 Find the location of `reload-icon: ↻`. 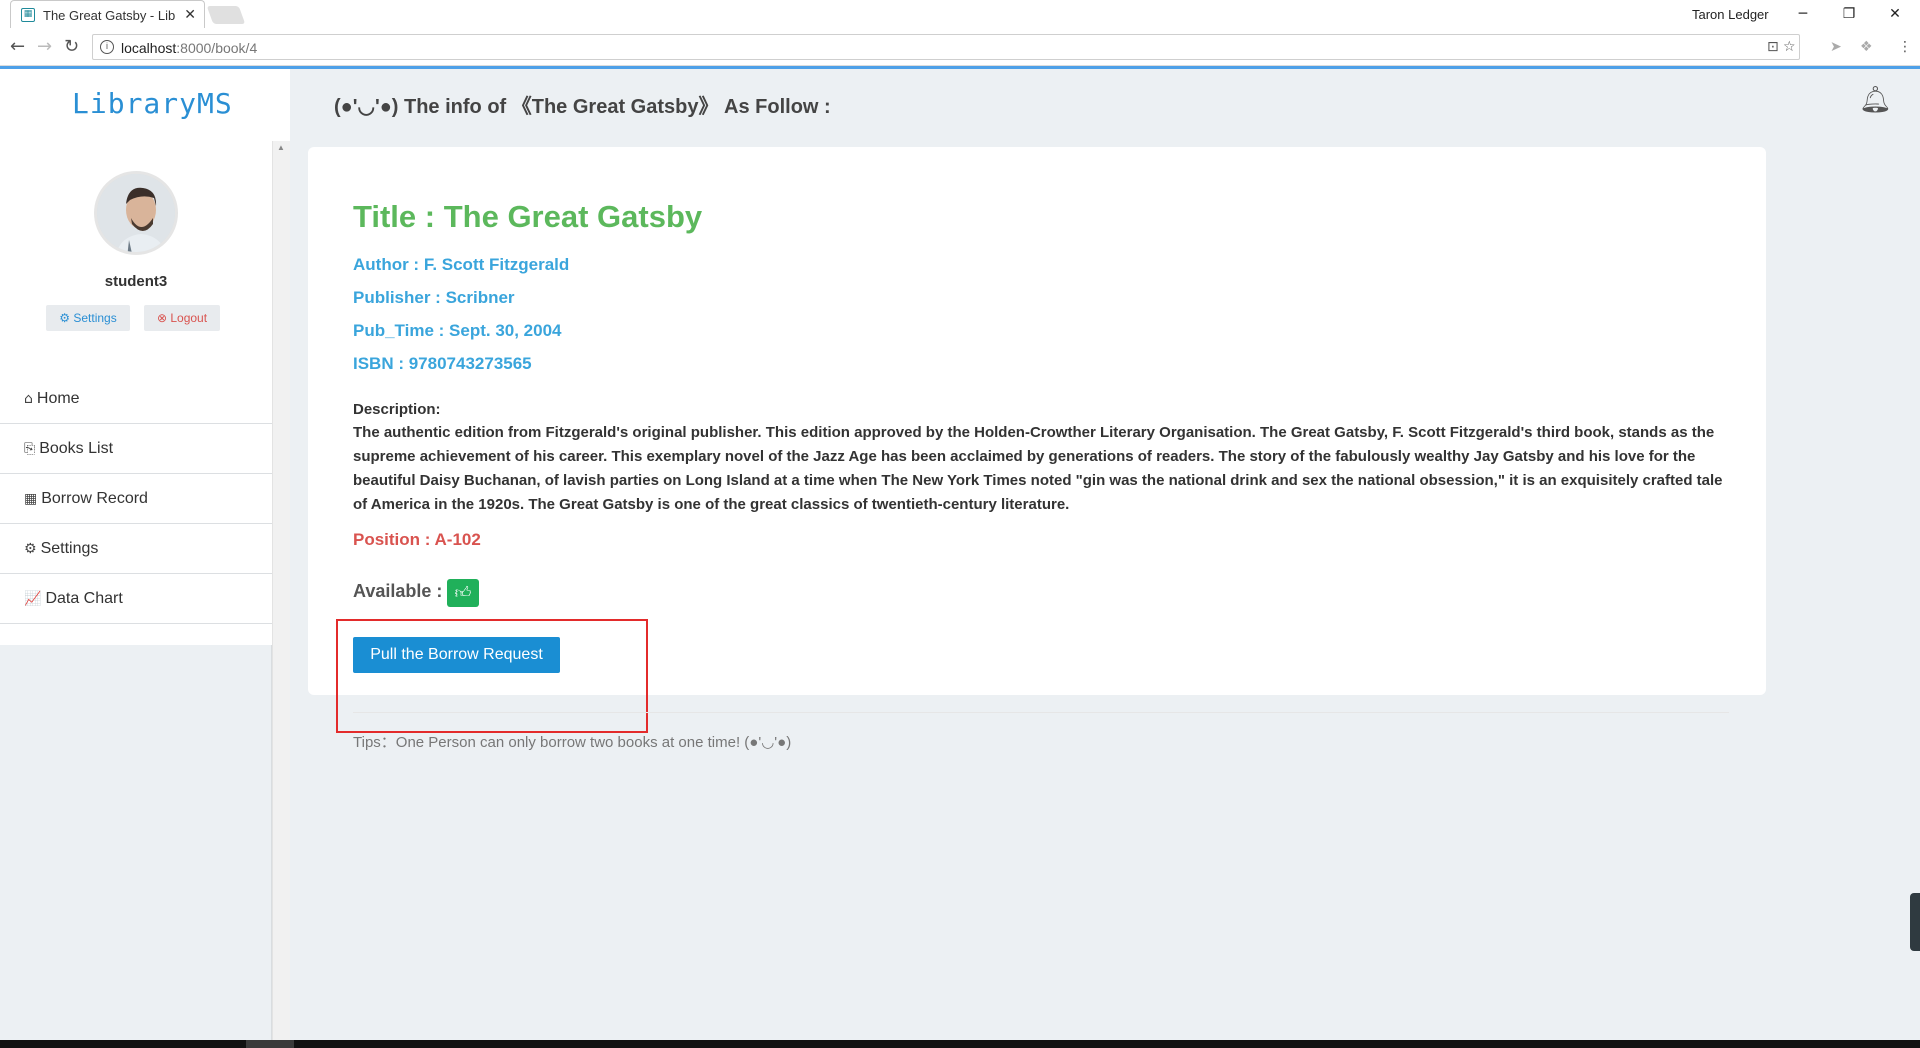

reload-icon: ↻ is located at coordinates (71, 46).